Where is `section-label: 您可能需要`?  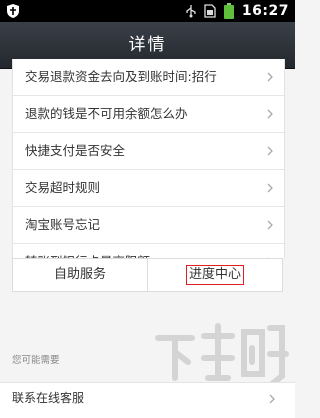
section-label: 您可能需要 is located at coordinates (36, 360).